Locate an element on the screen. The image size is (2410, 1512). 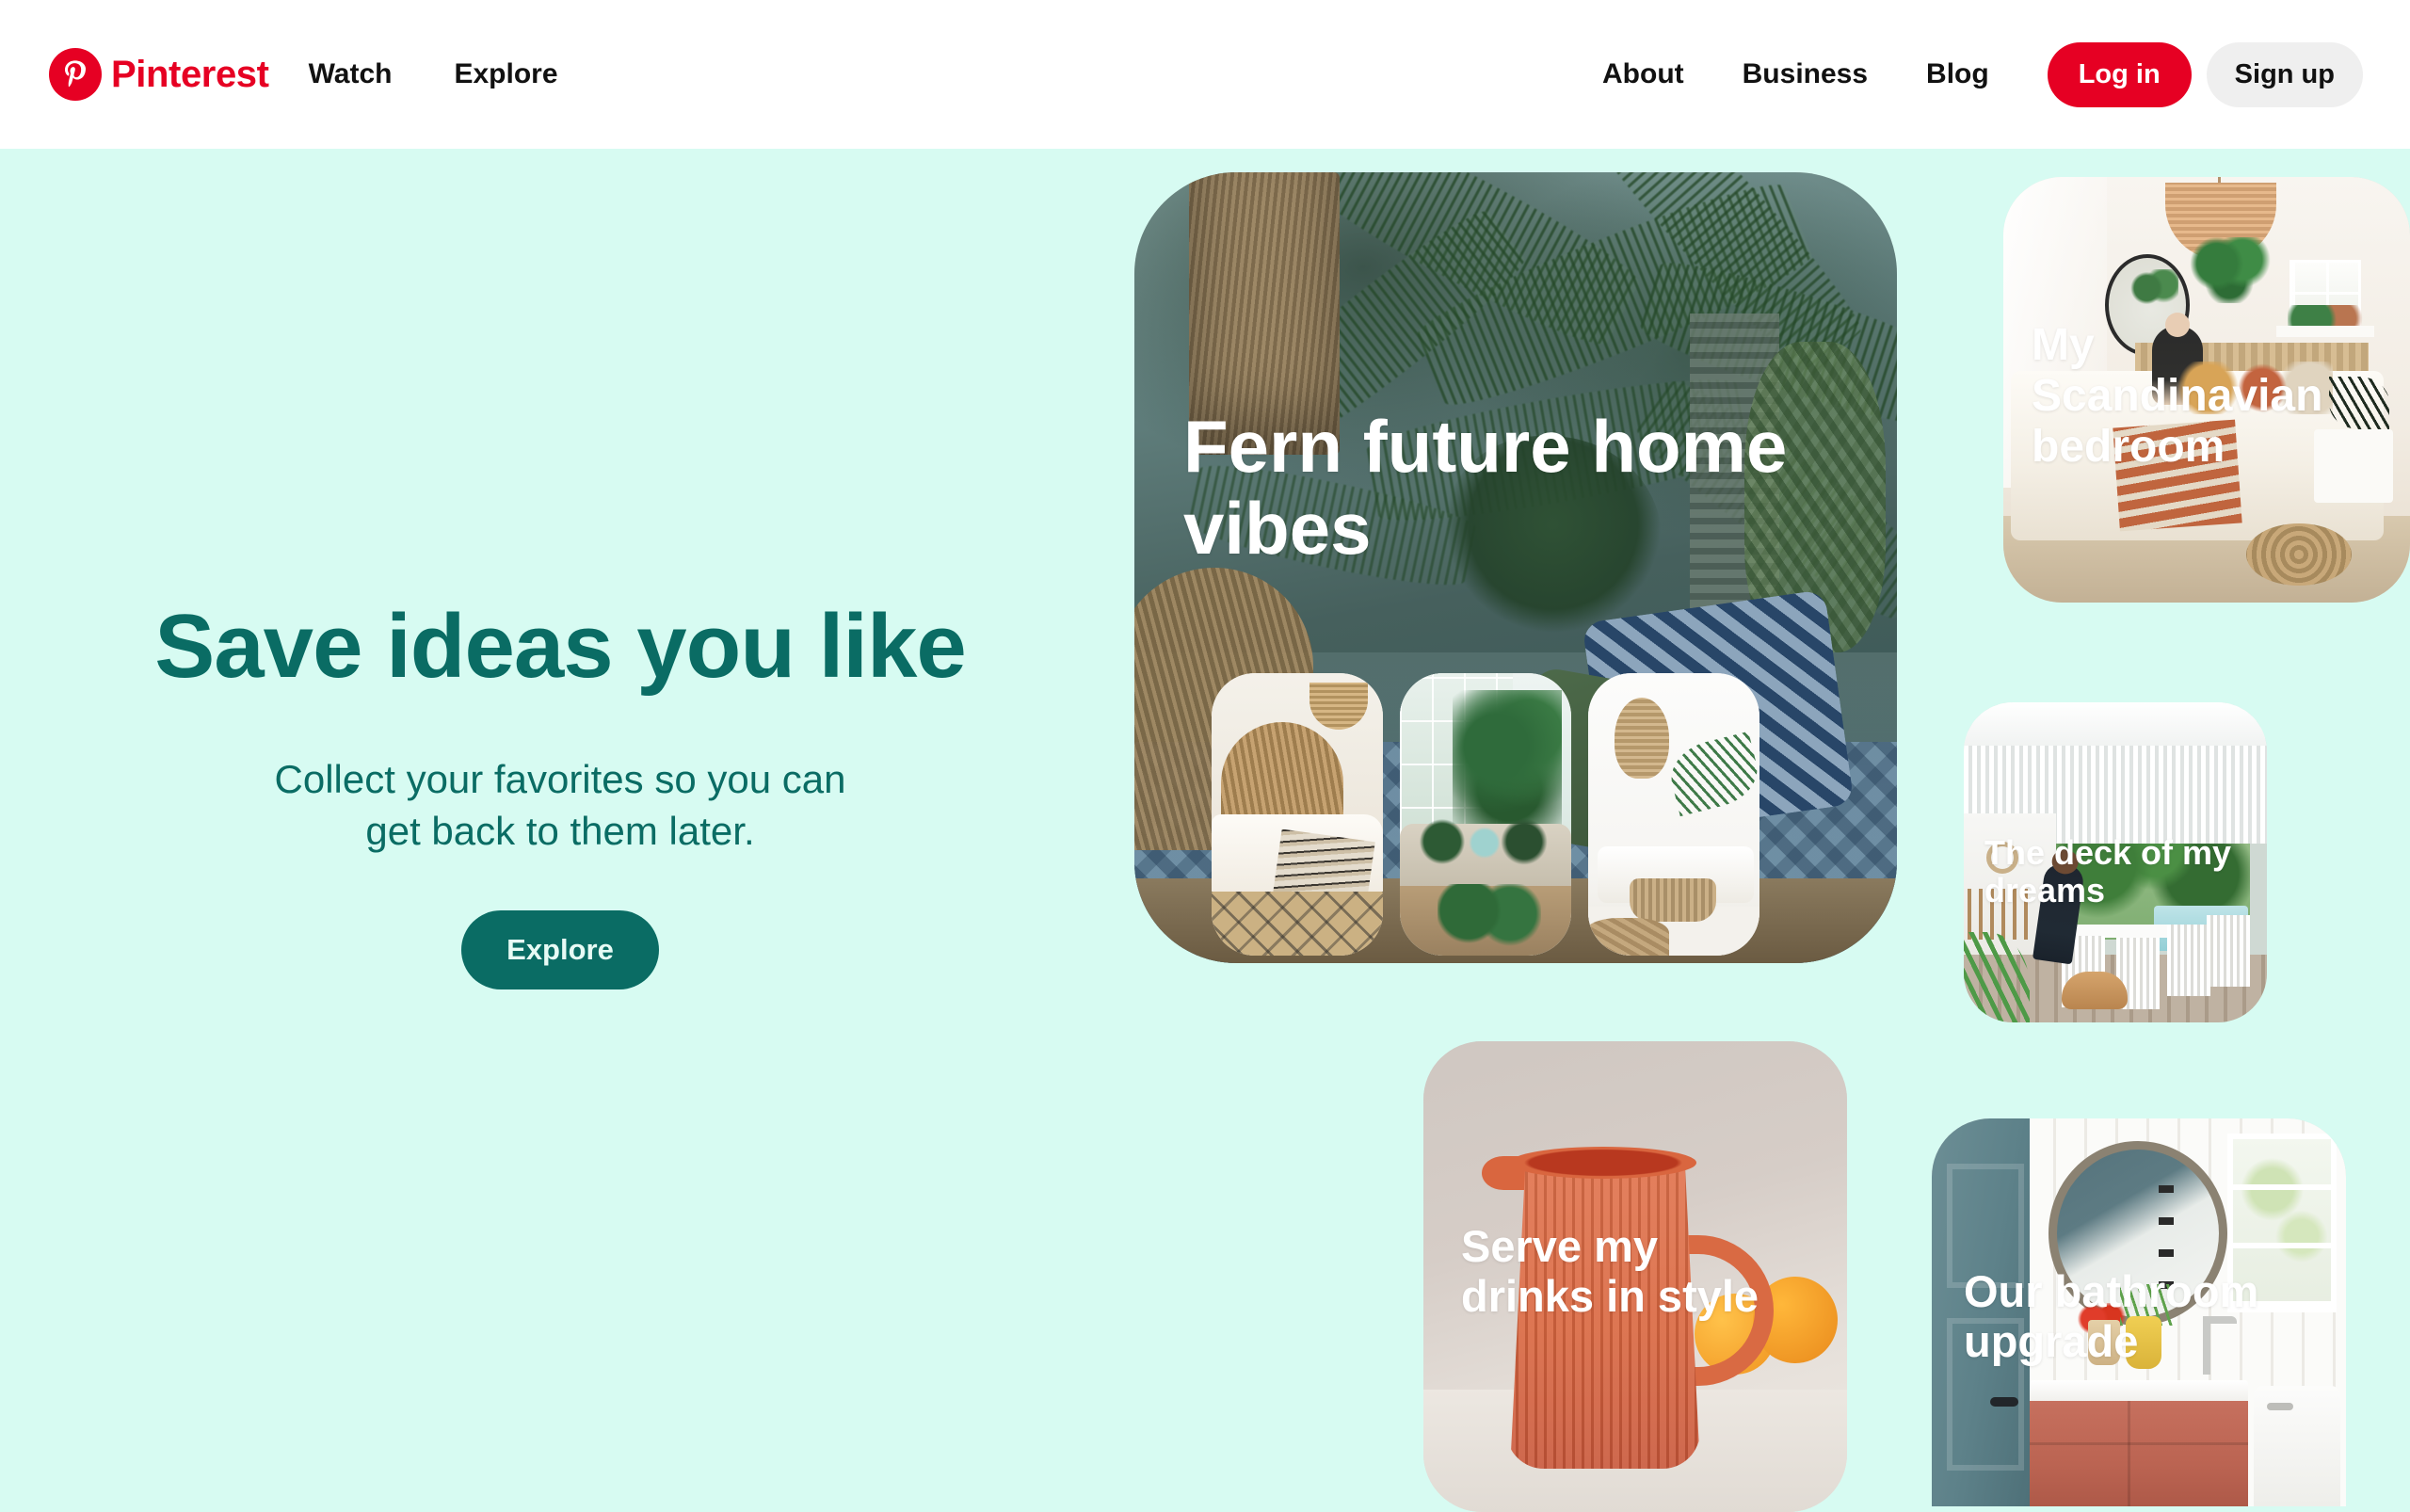
nav-item-about: About is located at coordinates (1643, 74).